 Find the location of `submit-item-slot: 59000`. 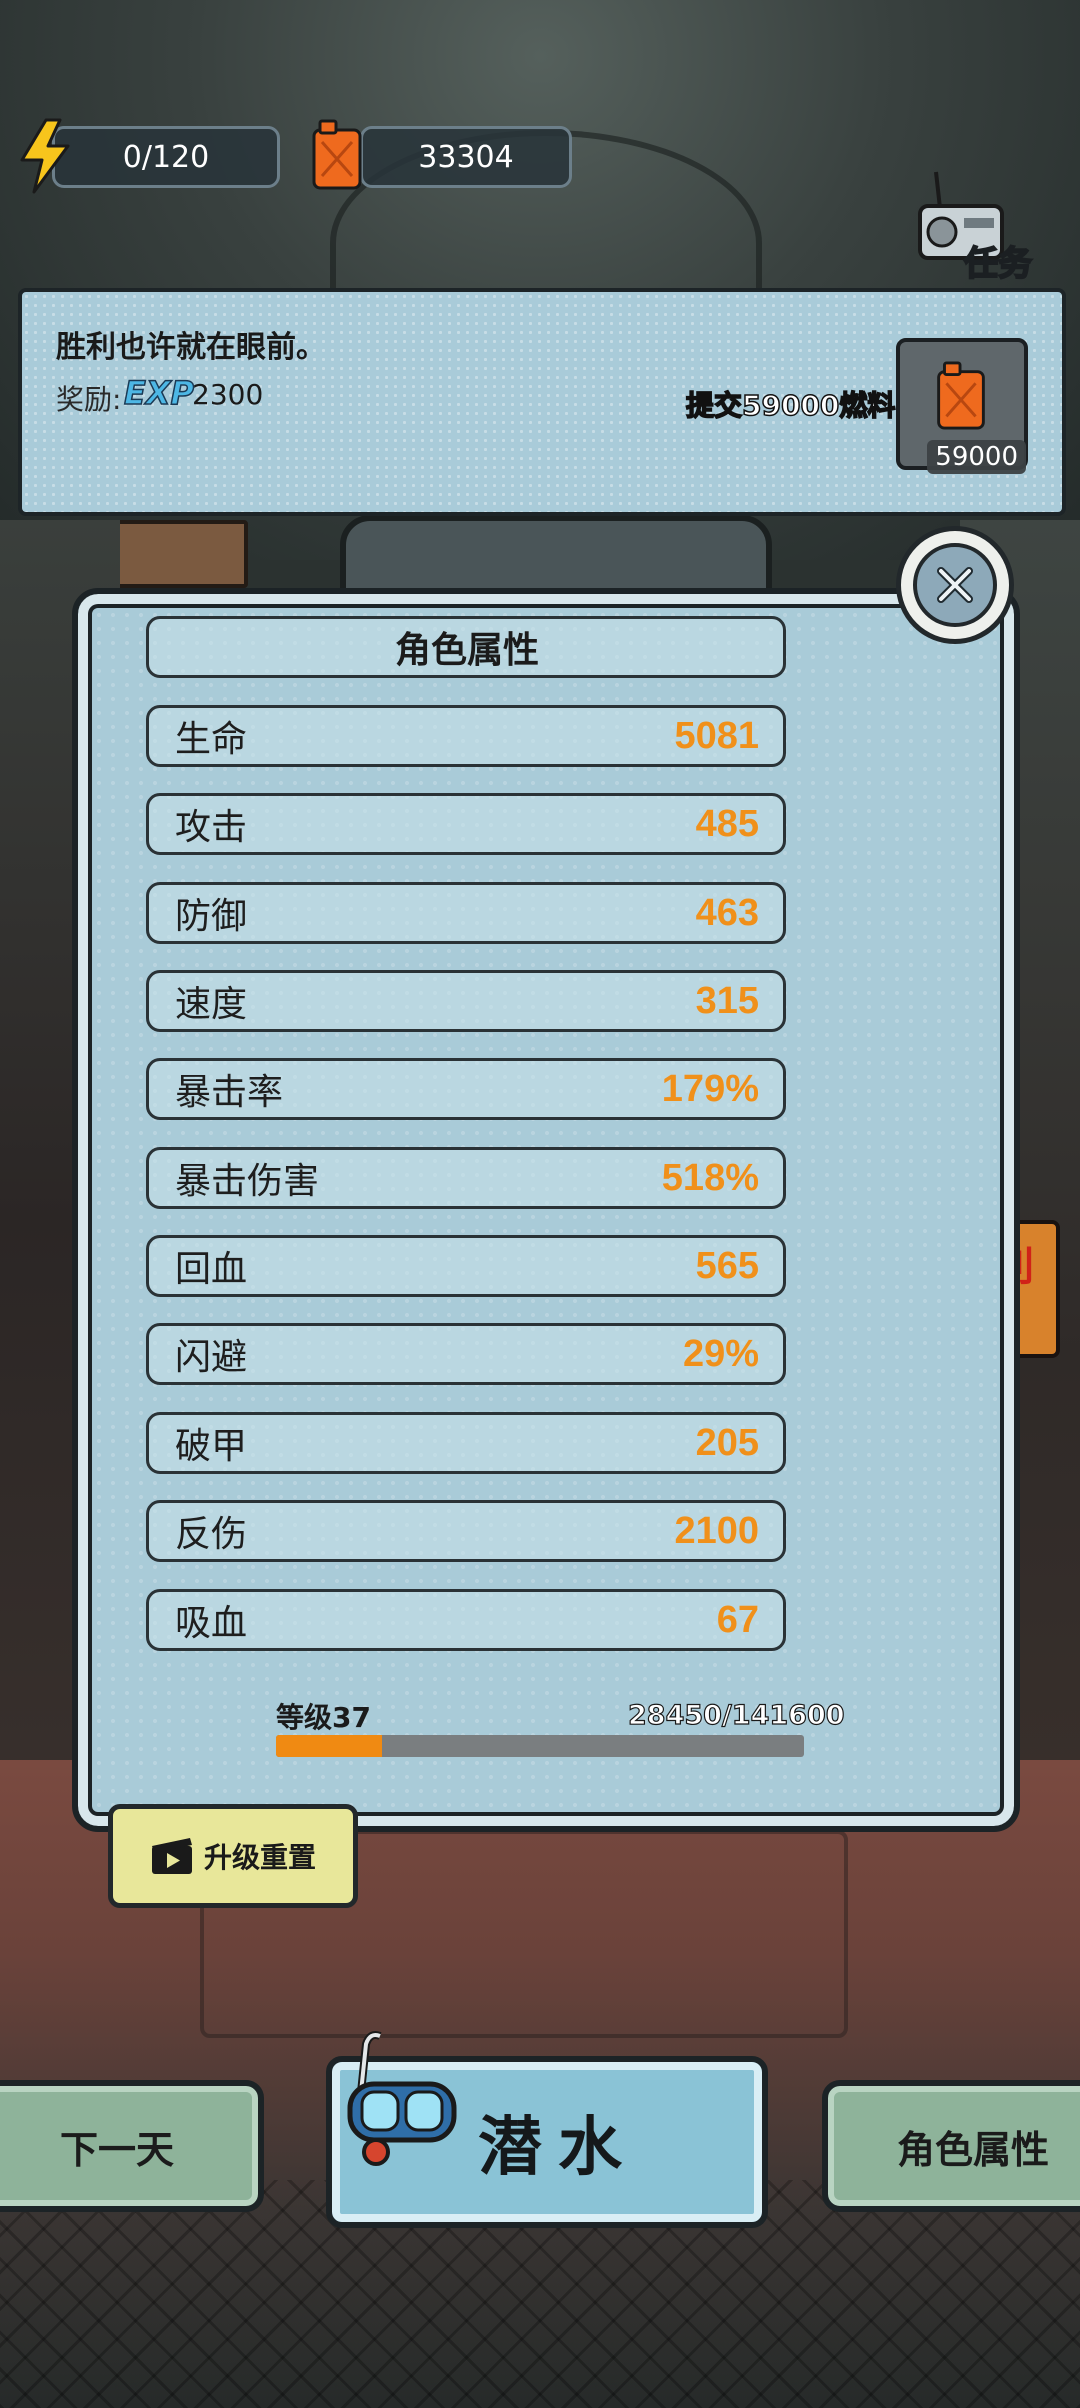

submit-item-slot: 59000 is located at coordinates (962, 406).